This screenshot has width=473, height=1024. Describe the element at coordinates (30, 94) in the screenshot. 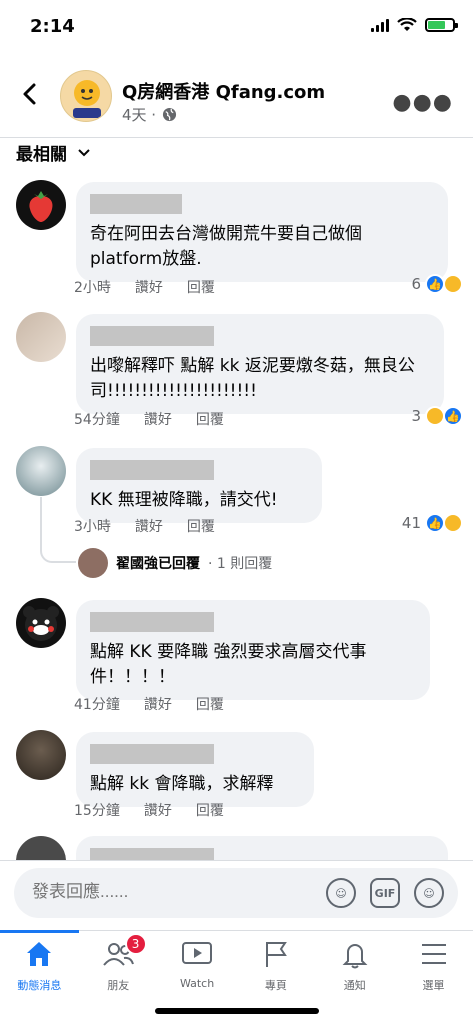

I see `back-arrow-icon` at that location.